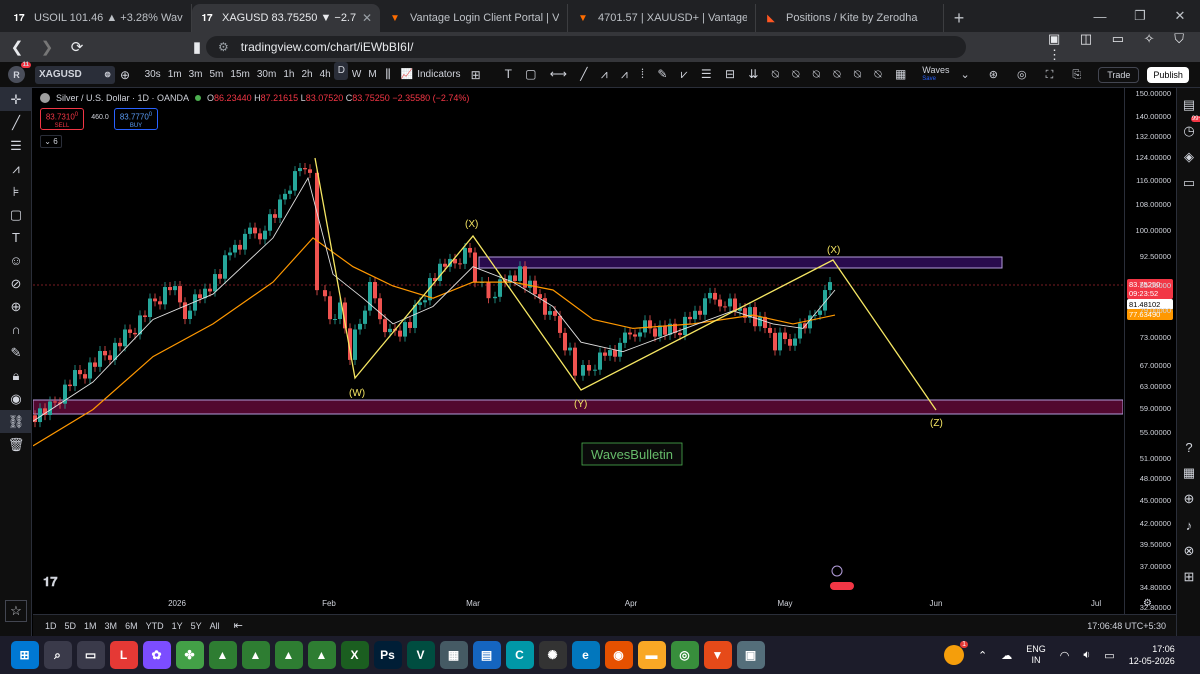 The image size is (1200, 674). I want to click on interval-3m: 3m, so click(195, 75).